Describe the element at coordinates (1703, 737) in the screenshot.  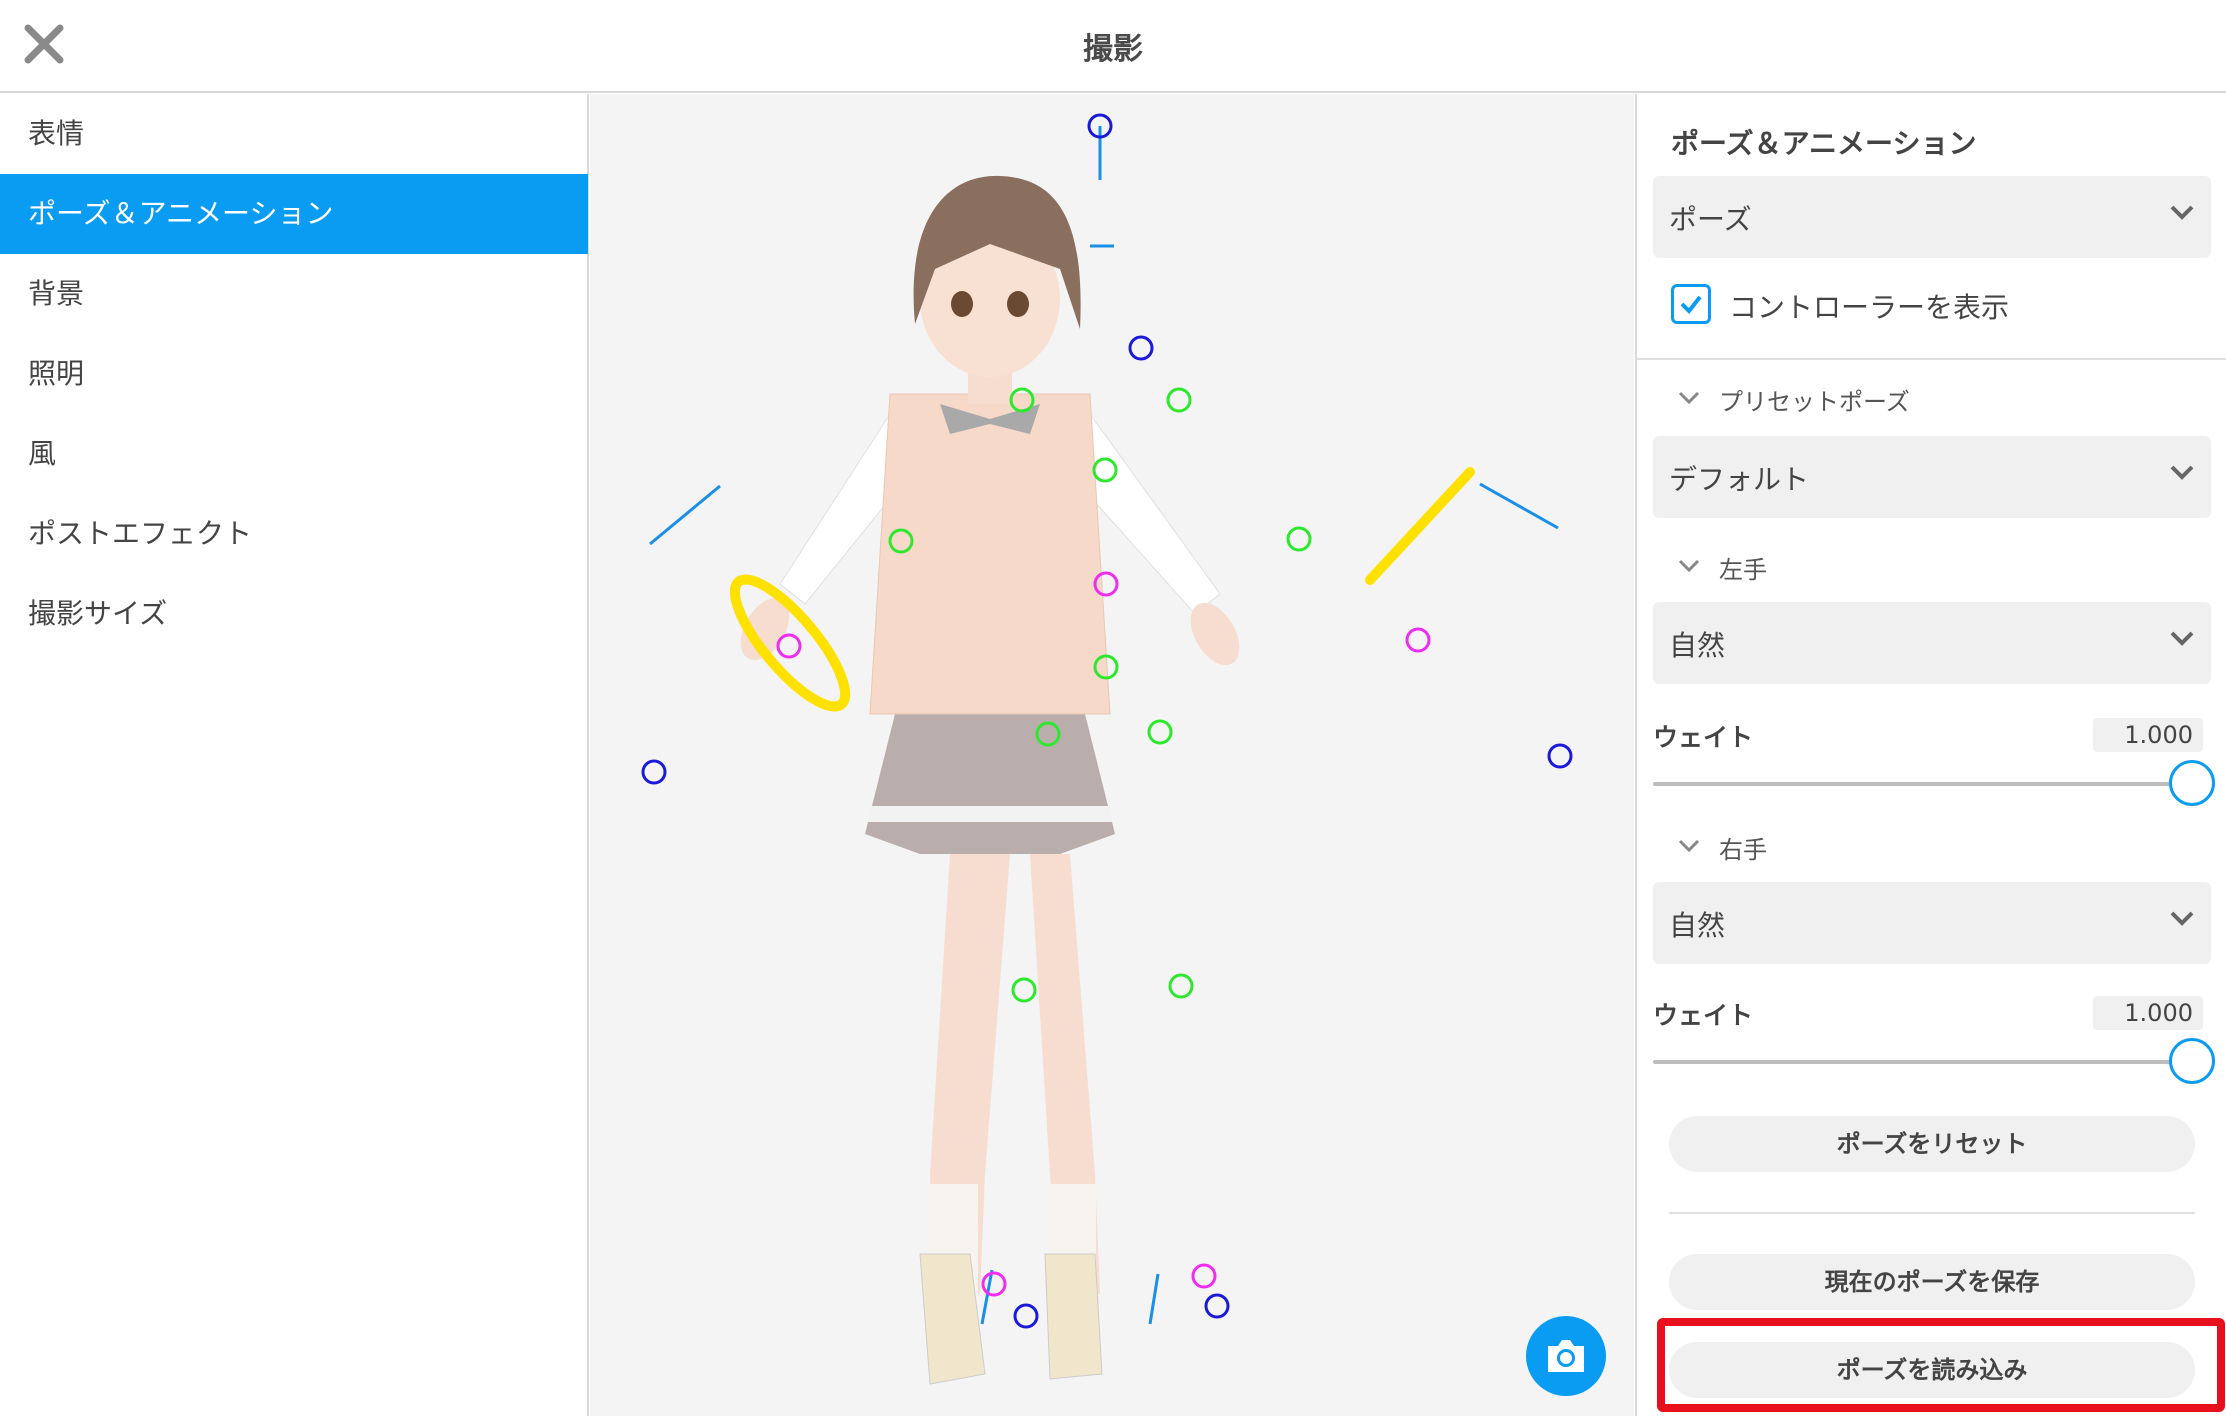
I see `left-hand-weight-label: ウェイト` at that location.